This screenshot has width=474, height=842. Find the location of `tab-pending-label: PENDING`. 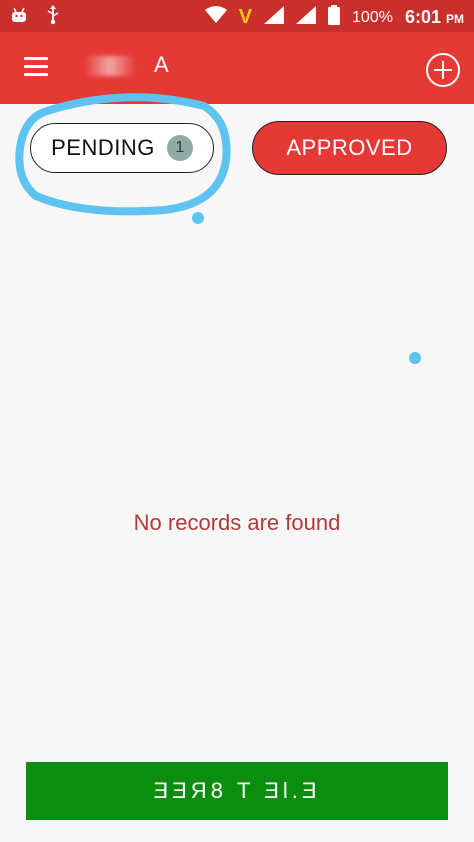

tab-pending-label: PENDING is located at coordinates (103, 147).